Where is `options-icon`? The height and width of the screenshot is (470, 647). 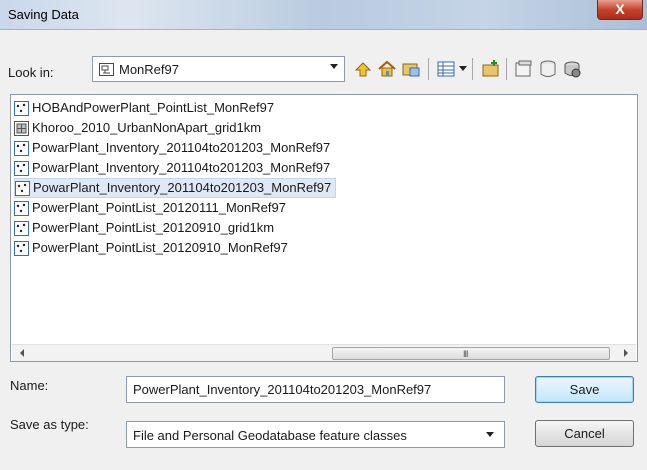
options-icon is located at coordinates (572, 69).